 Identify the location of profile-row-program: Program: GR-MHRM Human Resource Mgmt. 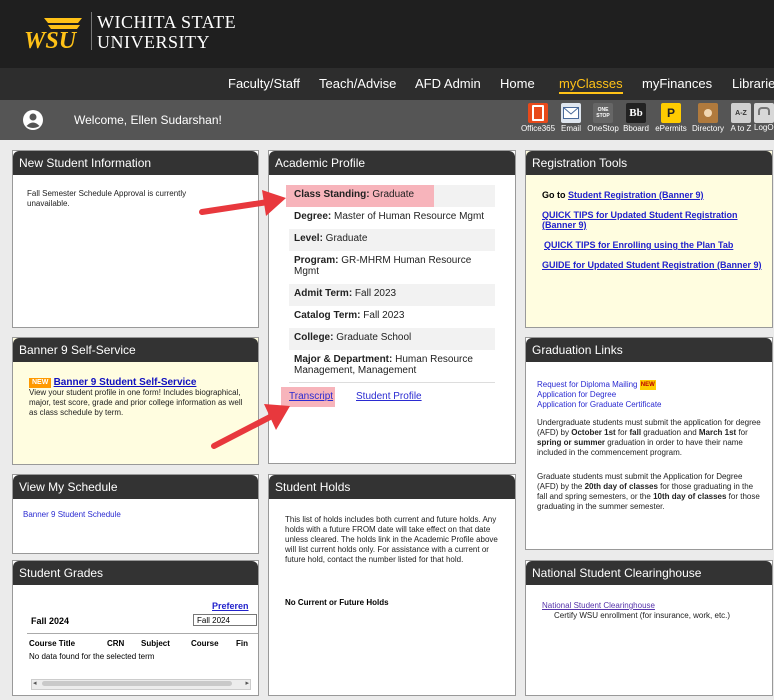
(392, 267).